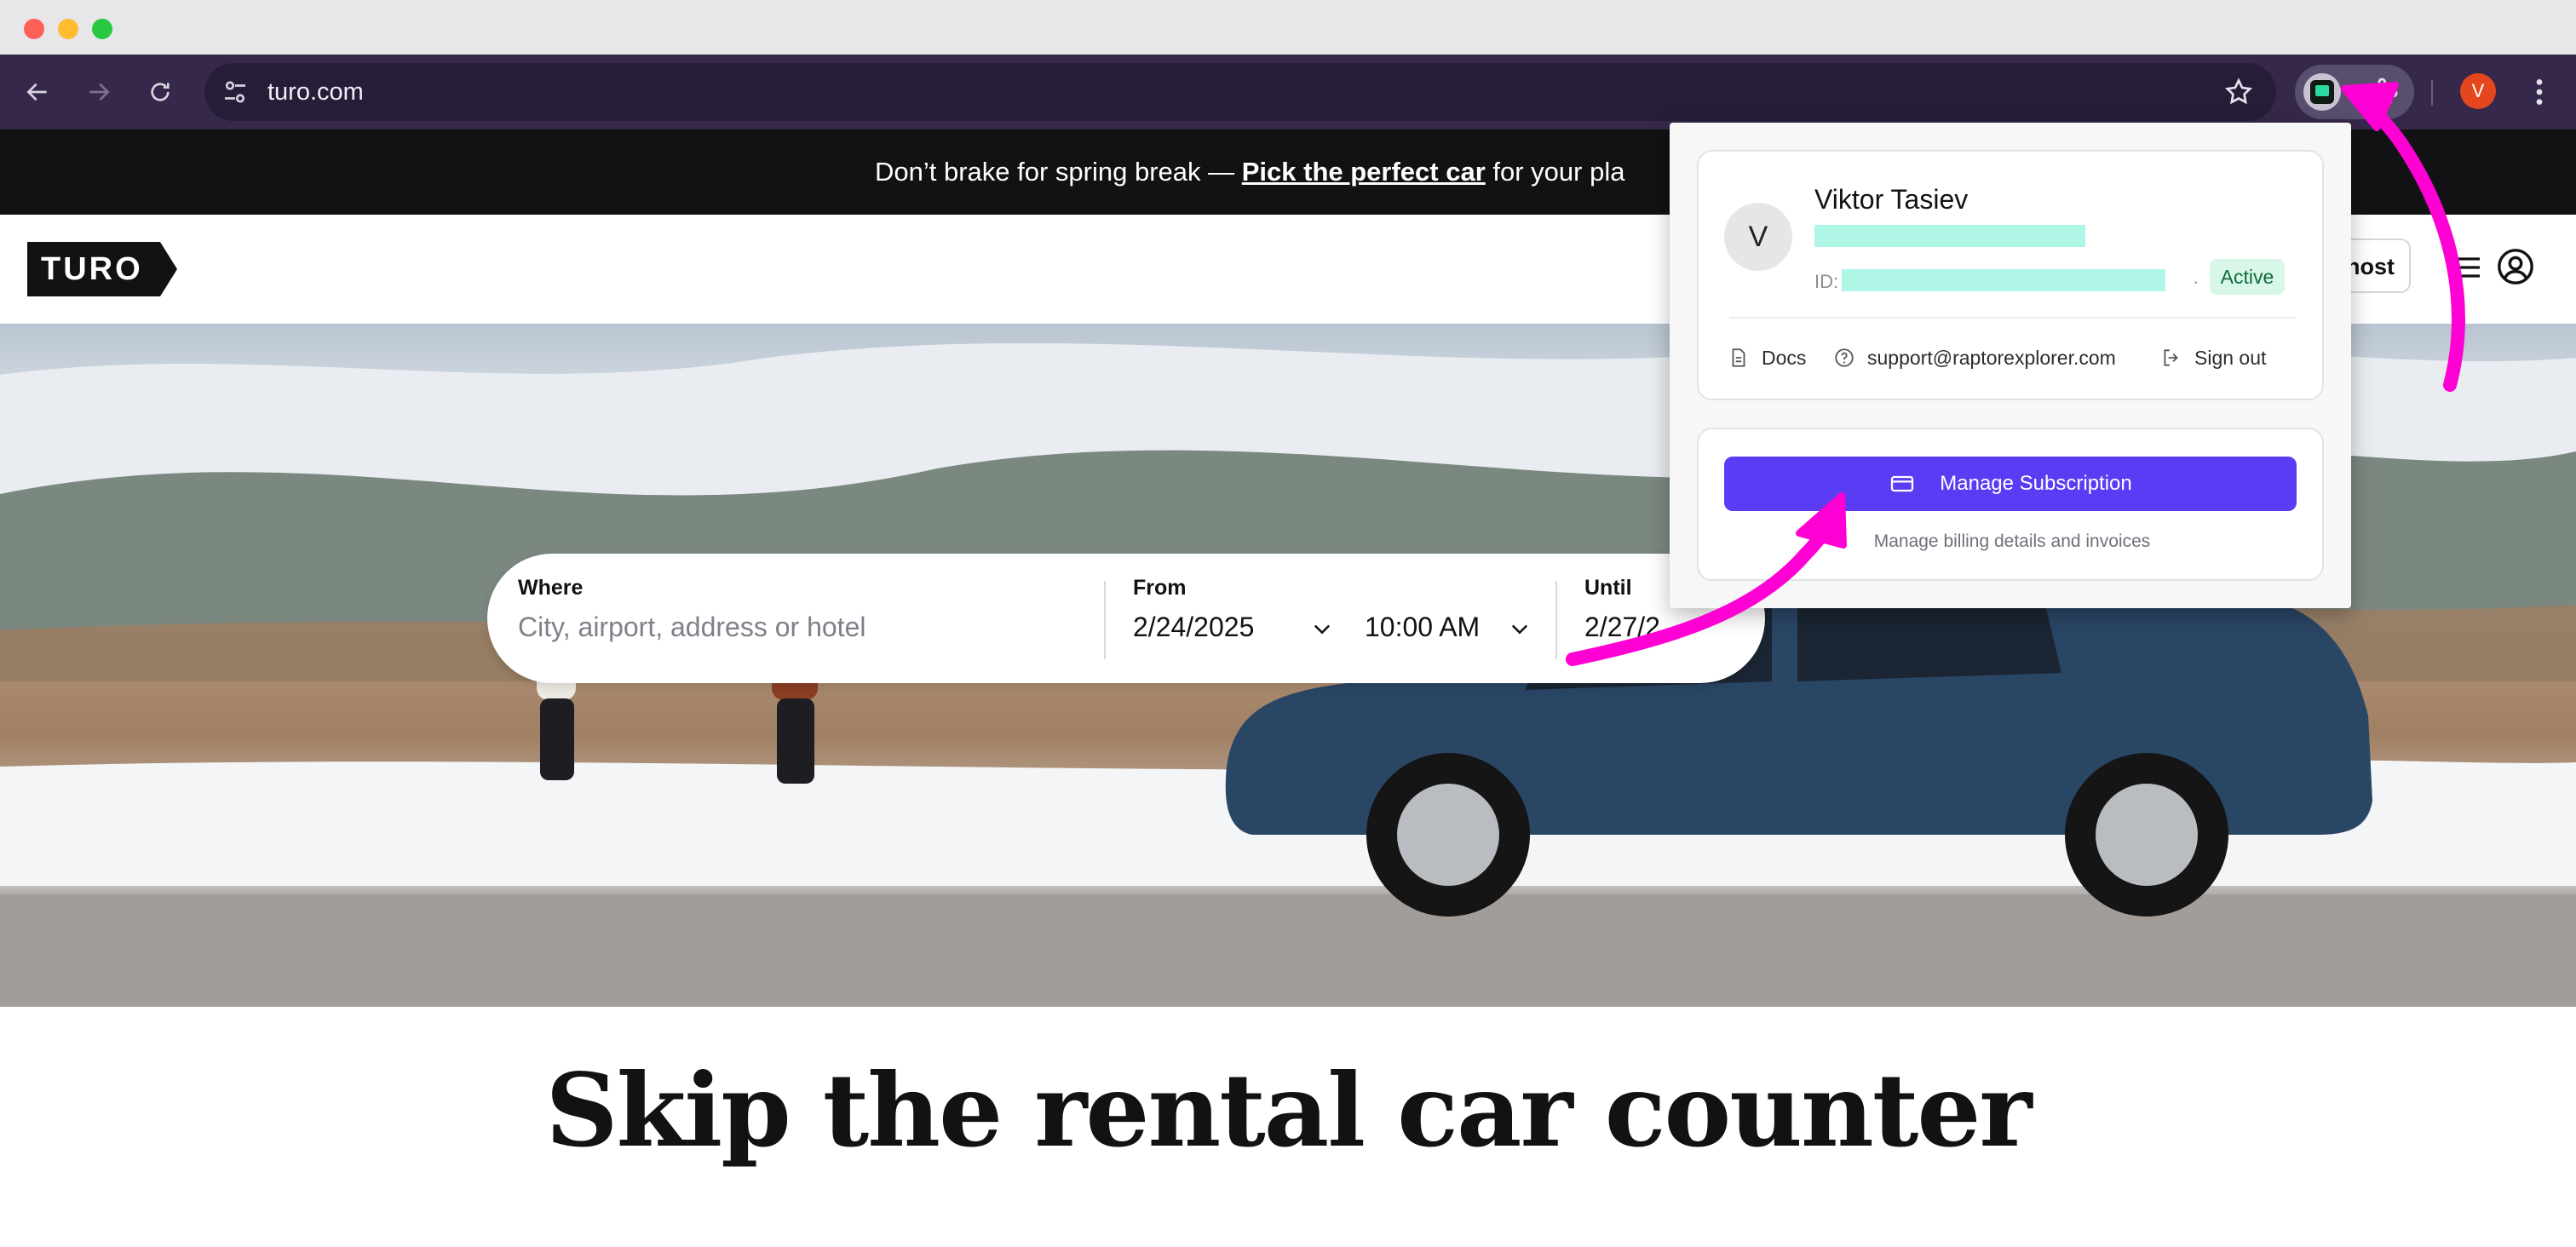 This screenshot has width=2576, height=1247. I want to click on from-time-select: 10:00 AM, so click(1423, 627).